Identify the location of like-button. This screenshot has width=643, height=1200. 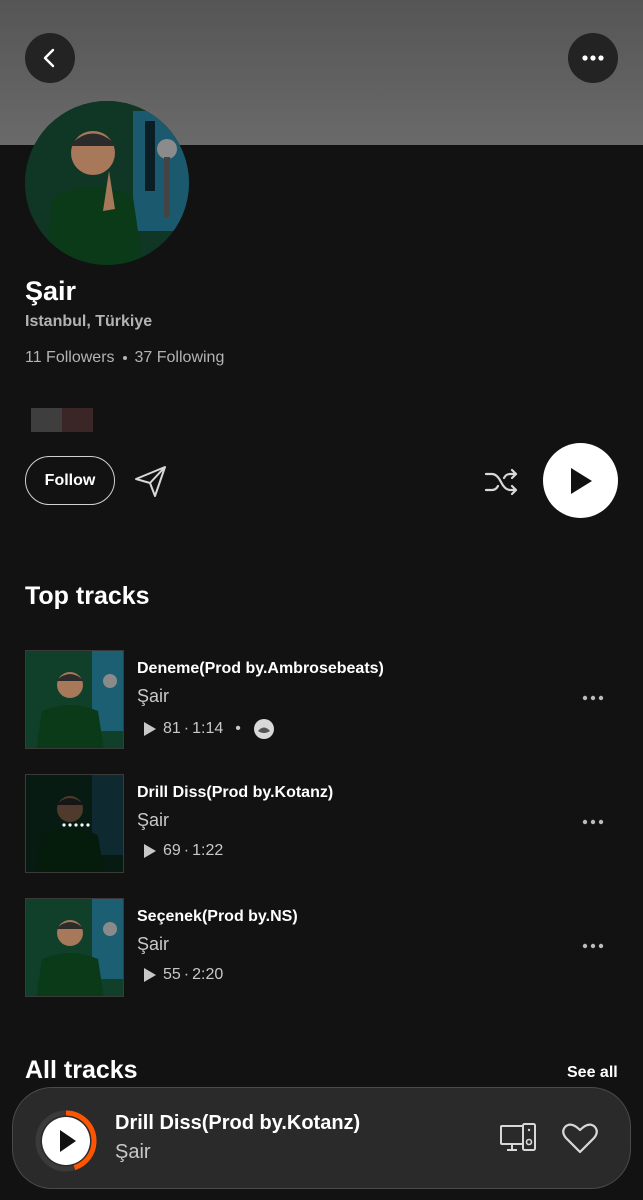
(580, 1138).